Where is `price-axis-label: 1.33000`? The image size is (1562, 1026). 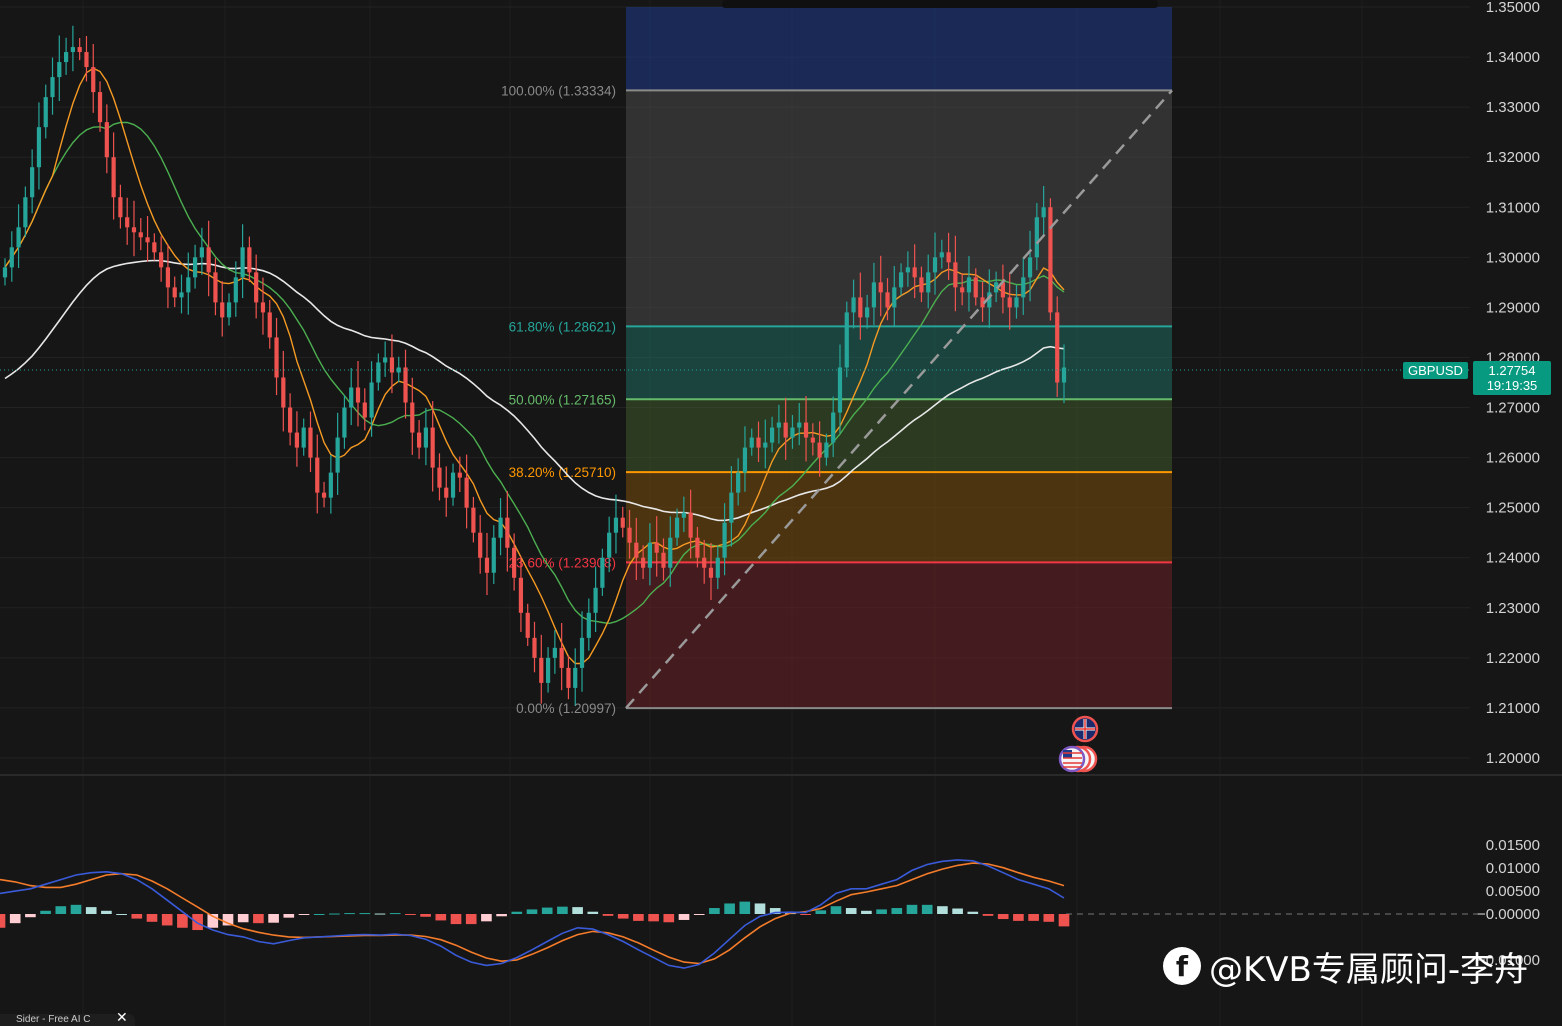
price-axis-label: 1.33000 is located at coordinates (1513, 107).